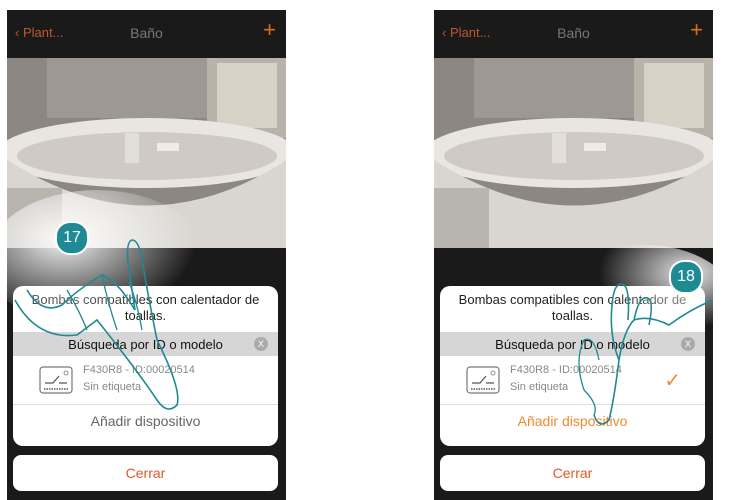 The width and height of the screenshot is (742, 500). What do you see at coordinates (686, 277) in the screenshot?
I see `step-badge: 18` at bounding box center [686, 277].